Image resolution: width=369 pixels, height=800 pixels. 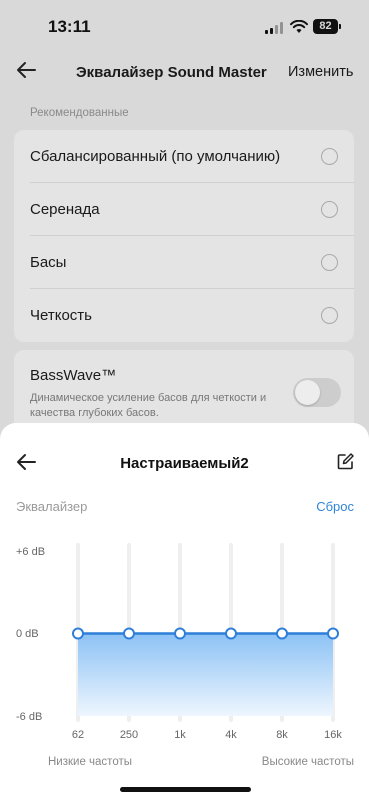 What do you see at coordinates (299, 26) in the screenshot?
I see `wifi-icon` at bounding box center [299, 26].